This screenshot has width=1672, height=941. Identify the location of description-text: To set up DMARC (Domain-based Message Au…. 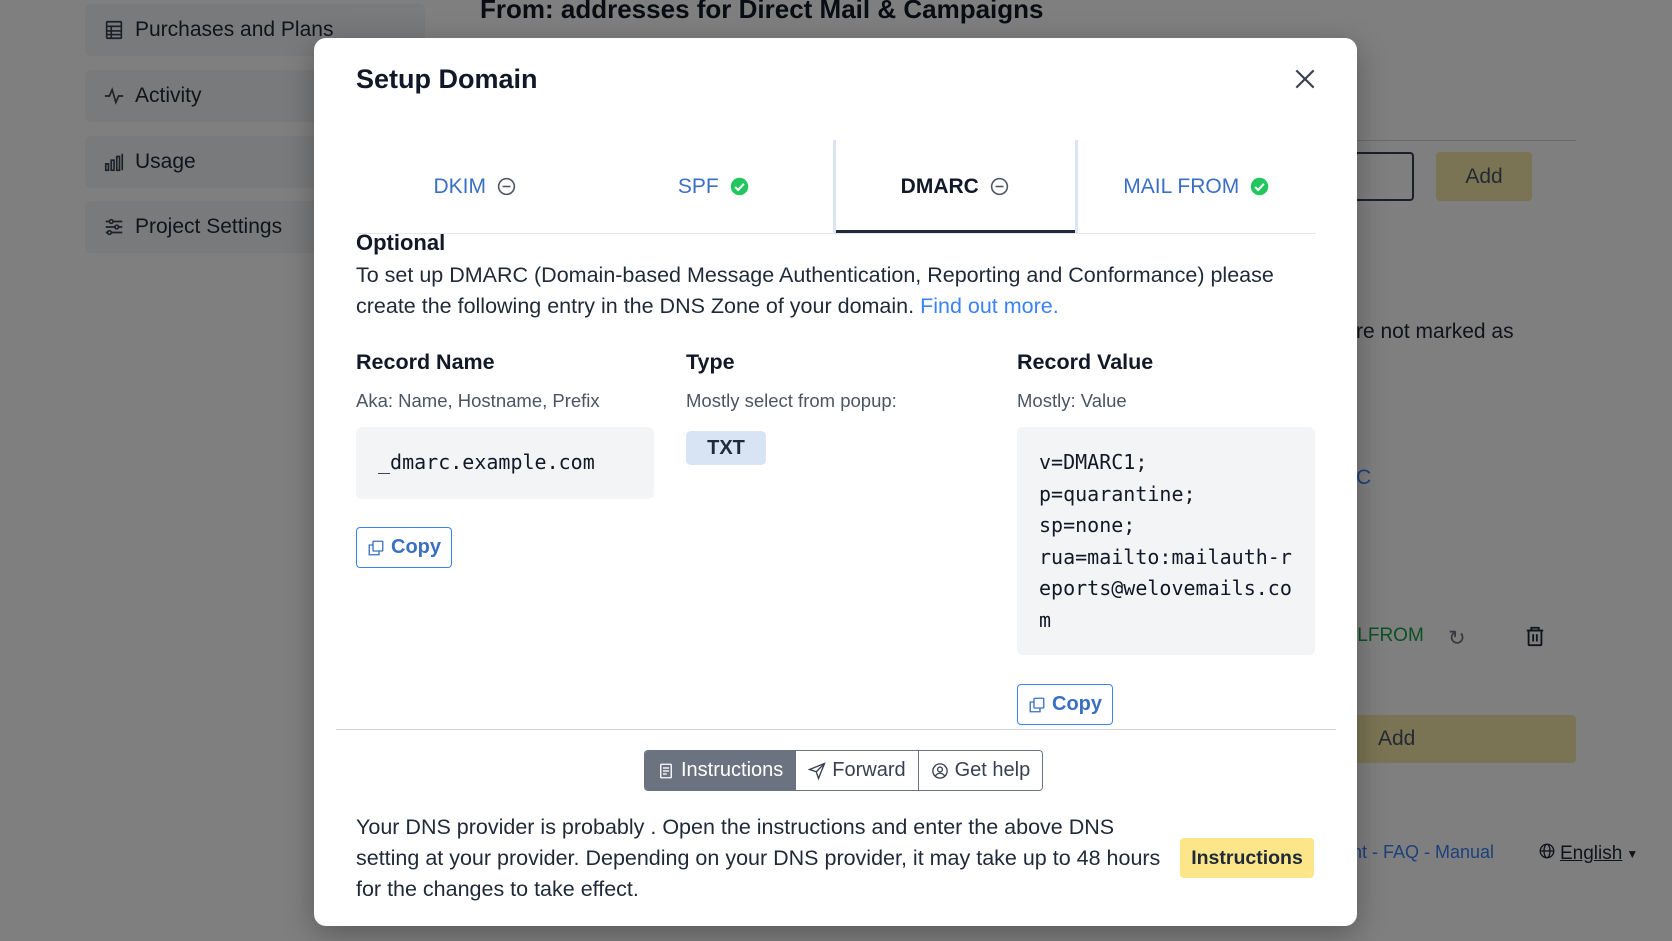
(815, 290).